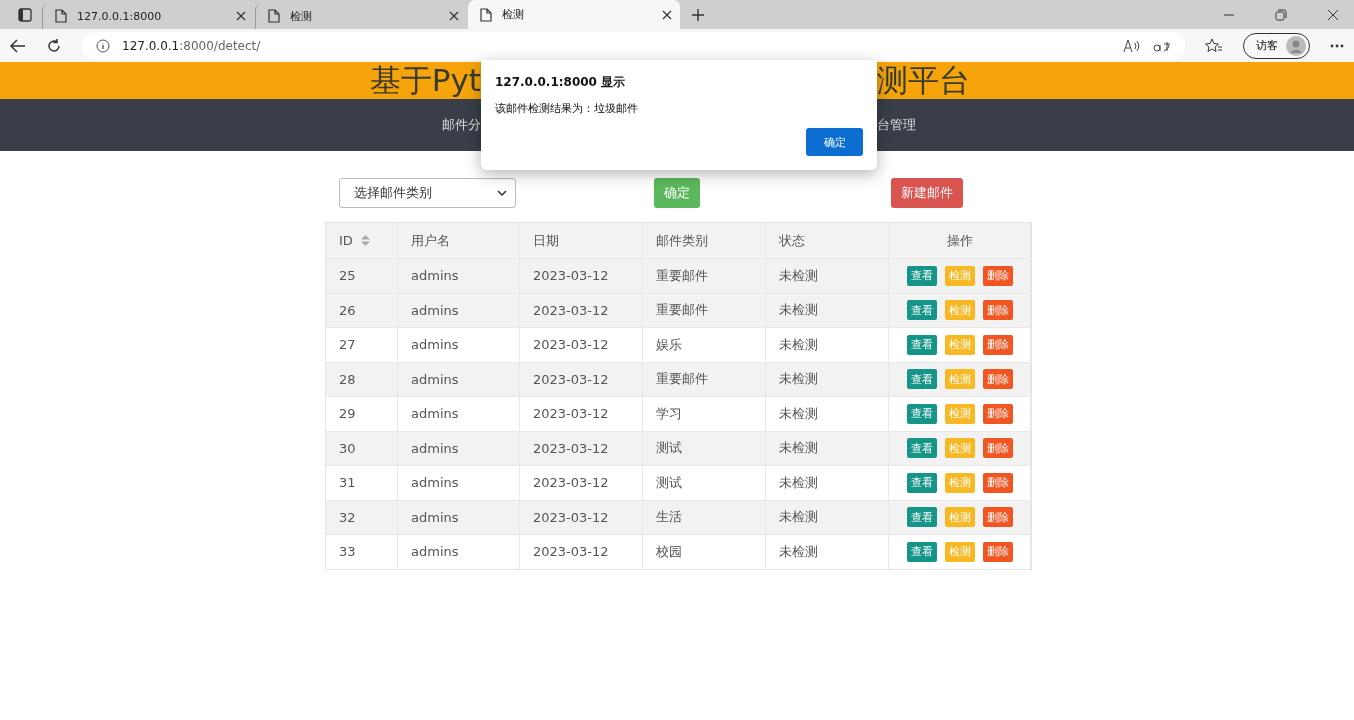  I want to click on read-aloud-icon, so click(1132, 45).